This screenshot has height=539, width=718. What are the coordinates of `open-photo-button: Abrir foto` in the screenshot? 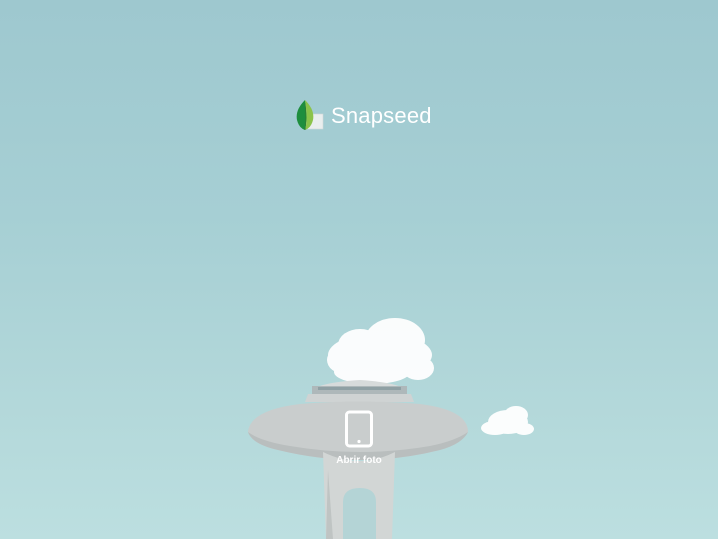 It's located at (359, 443).